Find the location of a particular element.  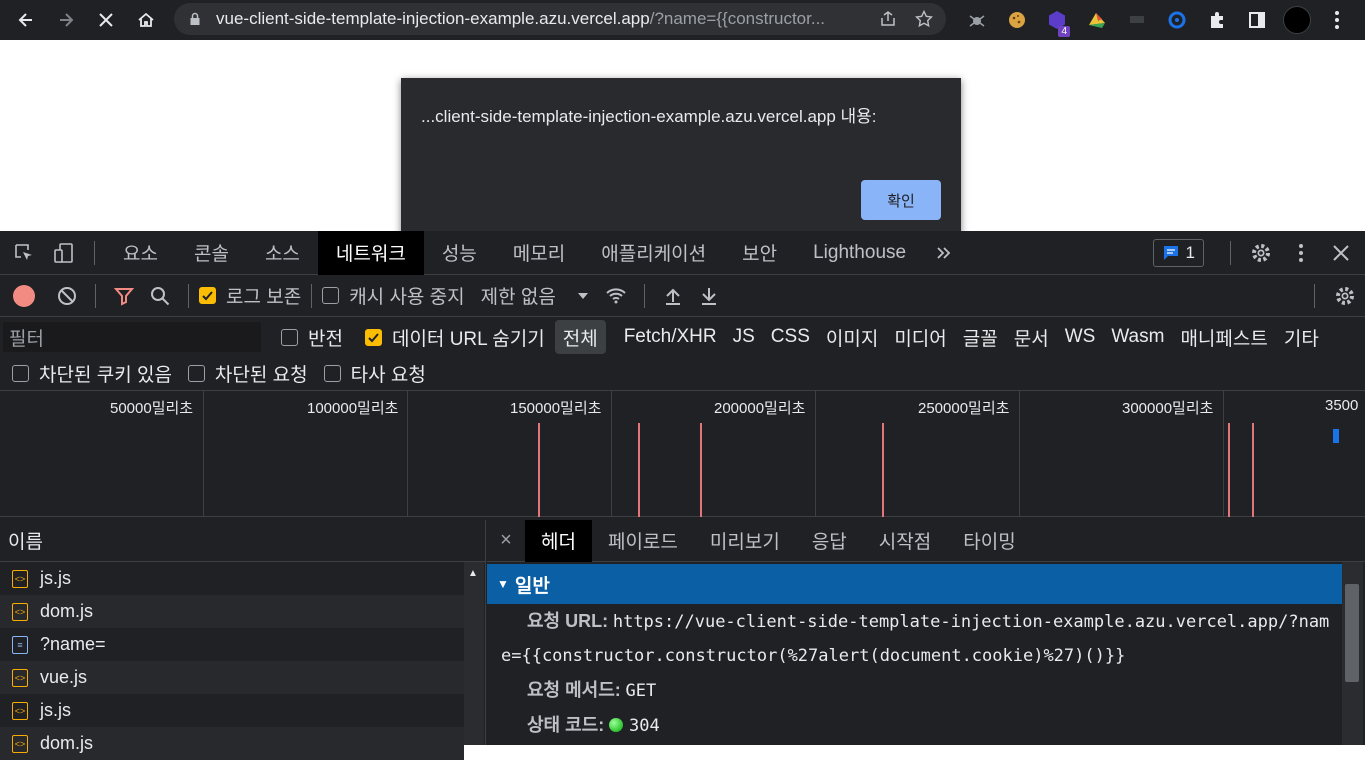

request-row: ≡ ?name= is located at coordinates (232, 644).